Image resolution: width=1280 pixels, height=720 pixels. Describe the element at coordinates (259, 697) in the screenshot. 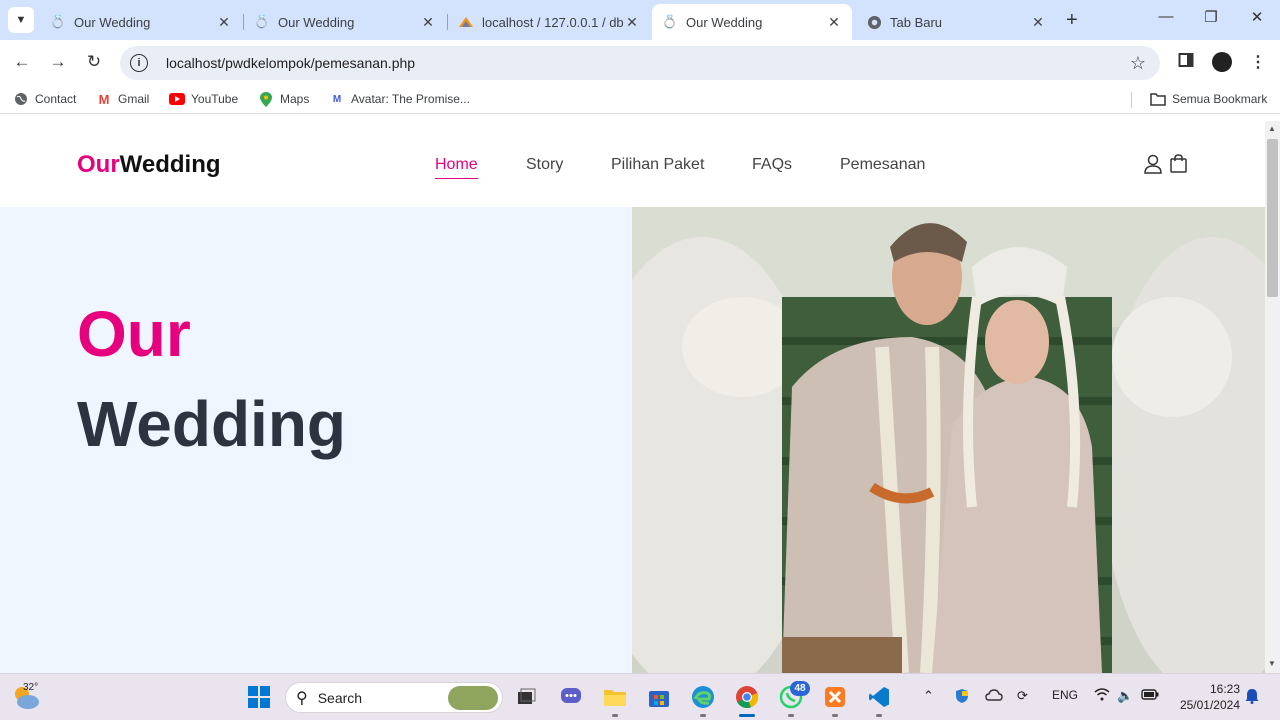

I see `windows-start-icon` at that location.